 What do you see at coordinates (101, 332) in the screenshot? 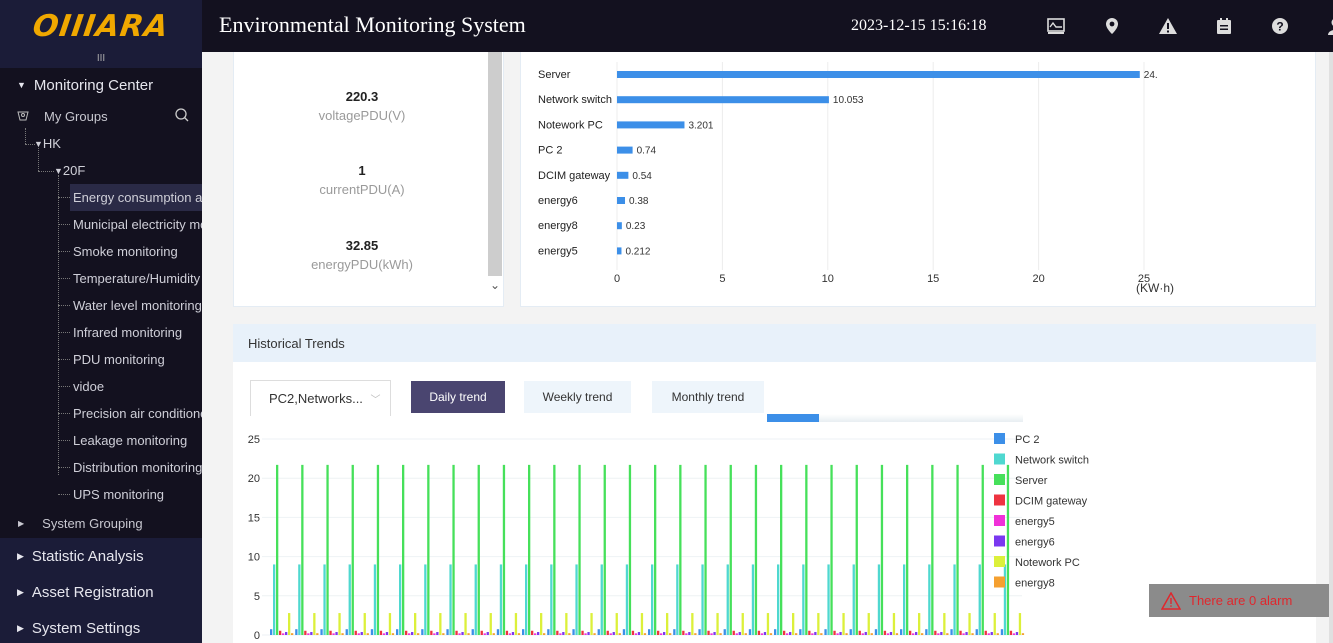
I see `tree-leaf-item: Infrared monitoring` at bounding box center [101, 332].